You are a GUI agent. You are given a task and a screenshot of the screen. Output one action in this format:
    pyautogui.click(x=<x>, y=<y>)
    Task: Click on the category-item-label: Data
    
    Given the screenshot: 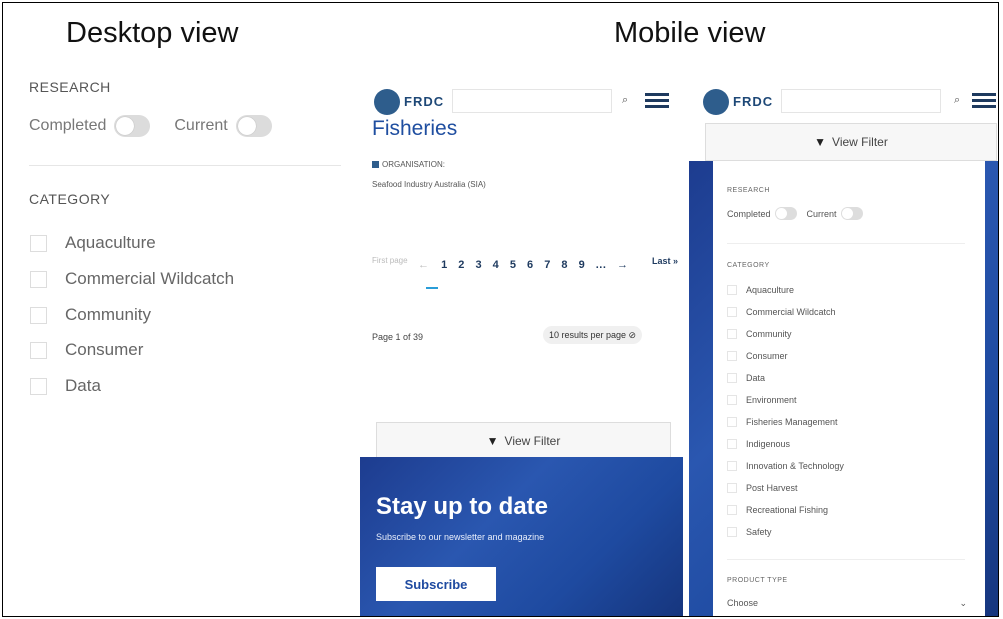 What is the action you would take?
    pyautogui.click(x=756, y=378)
    